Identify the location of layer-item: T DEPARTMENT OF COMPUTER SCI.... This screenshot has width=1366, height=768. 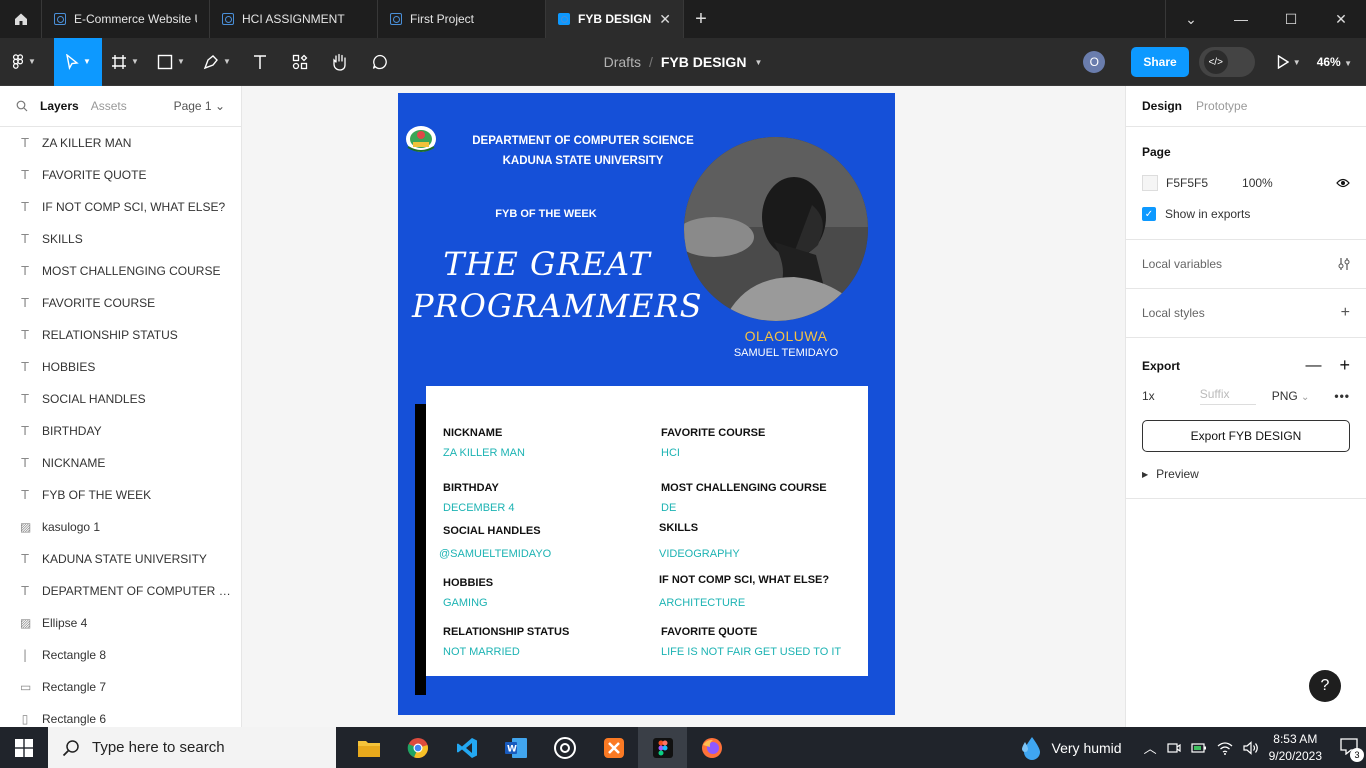
(120, 591).